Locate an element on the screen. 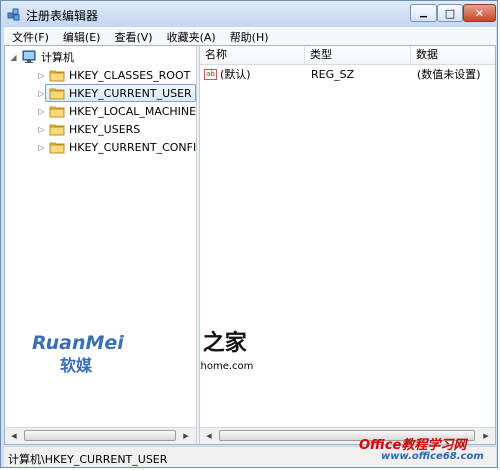  tree-node-current-config: ▷ HKEY_CURRENT_CONFIG is located at coordinates (116, 147).